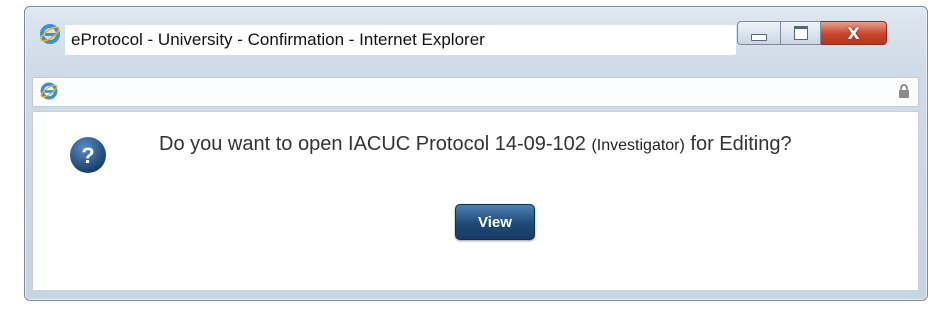  Describe the element at coordinates (495, 222) in the screenshot. I see `view-button: View` at that location.